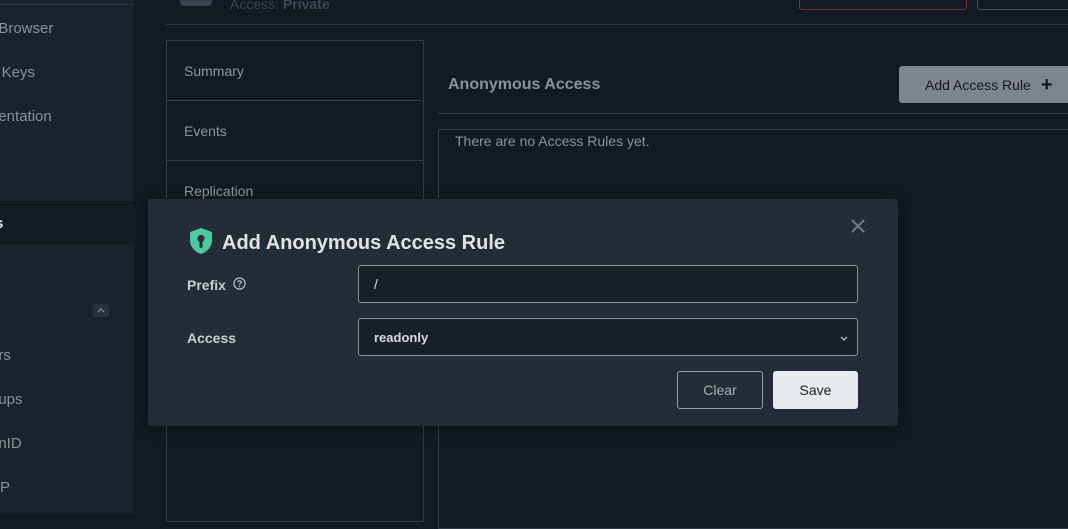  I want to click on bucket-access-status: Access: Private, so click(280, 6).